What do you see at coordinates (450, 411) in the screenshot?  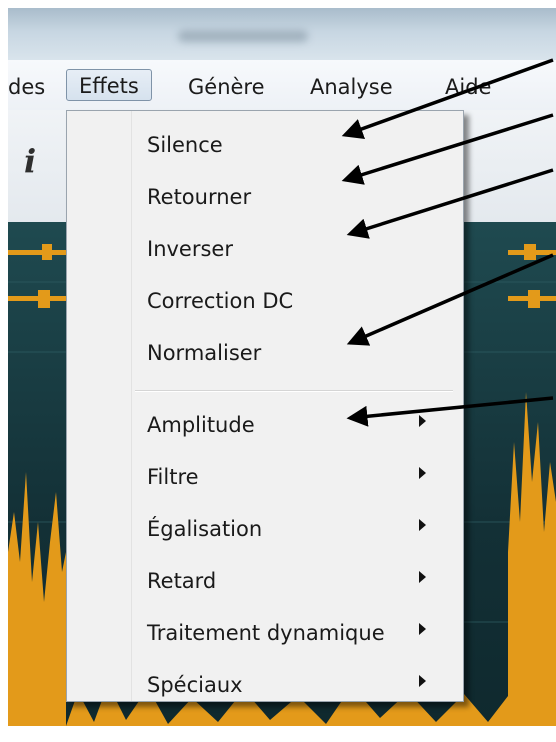 I see `annotation-arrow-amplitude` at bounding box center [450, 411].